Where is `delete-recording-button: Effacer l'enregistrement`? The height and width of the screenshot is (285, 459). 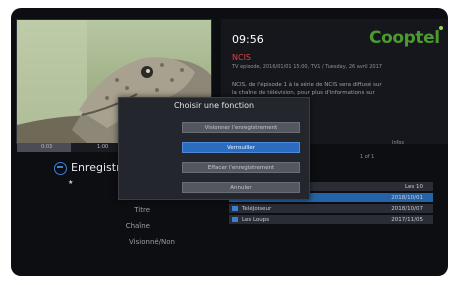 delete-recording-button: Effacer l'enregistrement is located at coordinates (241, 167).